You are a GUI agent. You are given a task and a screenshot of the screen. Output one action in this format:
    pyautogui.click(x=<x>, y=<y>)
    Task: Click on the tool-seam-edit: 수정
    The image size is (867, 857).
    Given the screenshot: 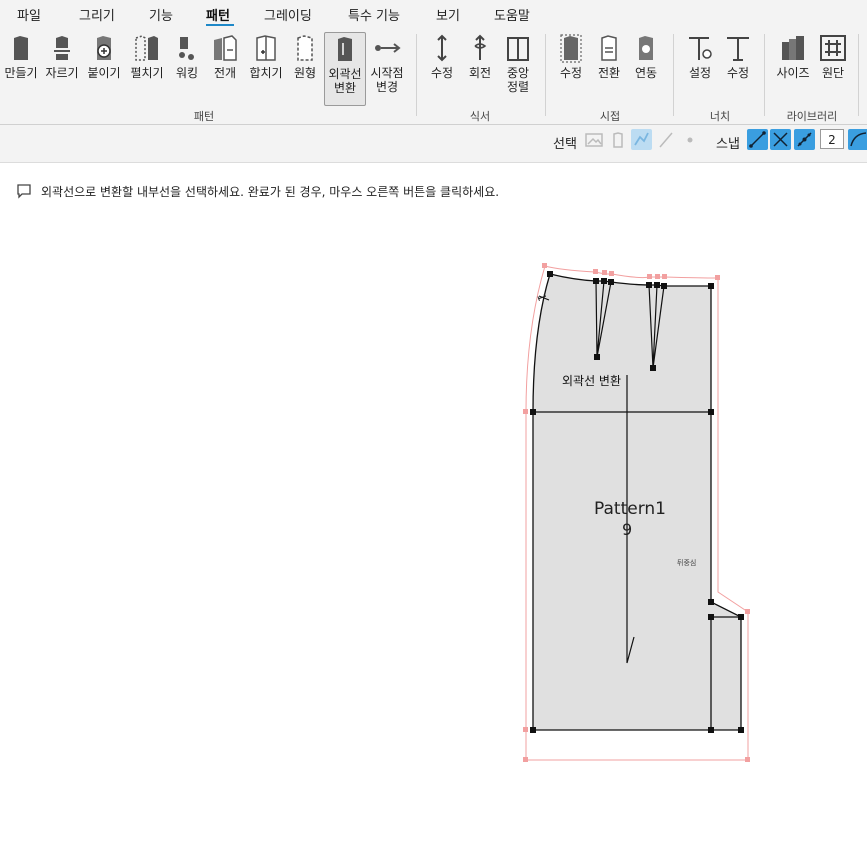 What is the action you would take?
    pyautogui.click(x=571, y=56)
    